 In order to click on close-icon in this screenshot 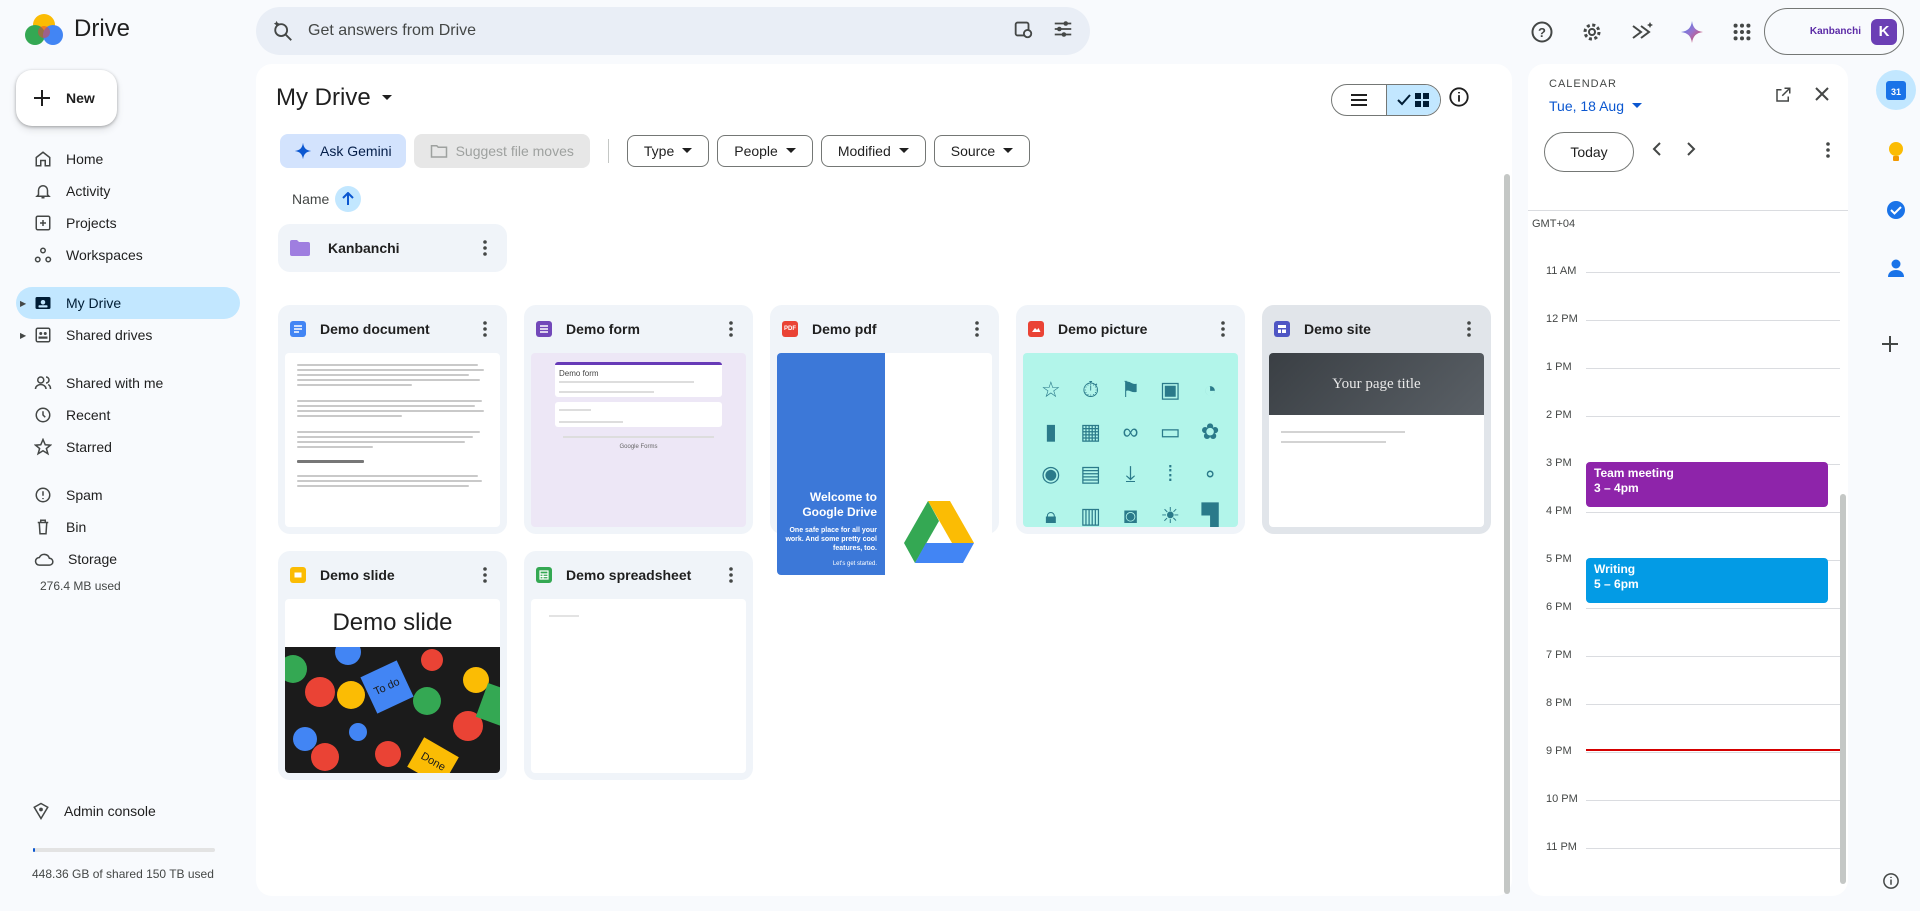, I will do `click(1822, 97)`.